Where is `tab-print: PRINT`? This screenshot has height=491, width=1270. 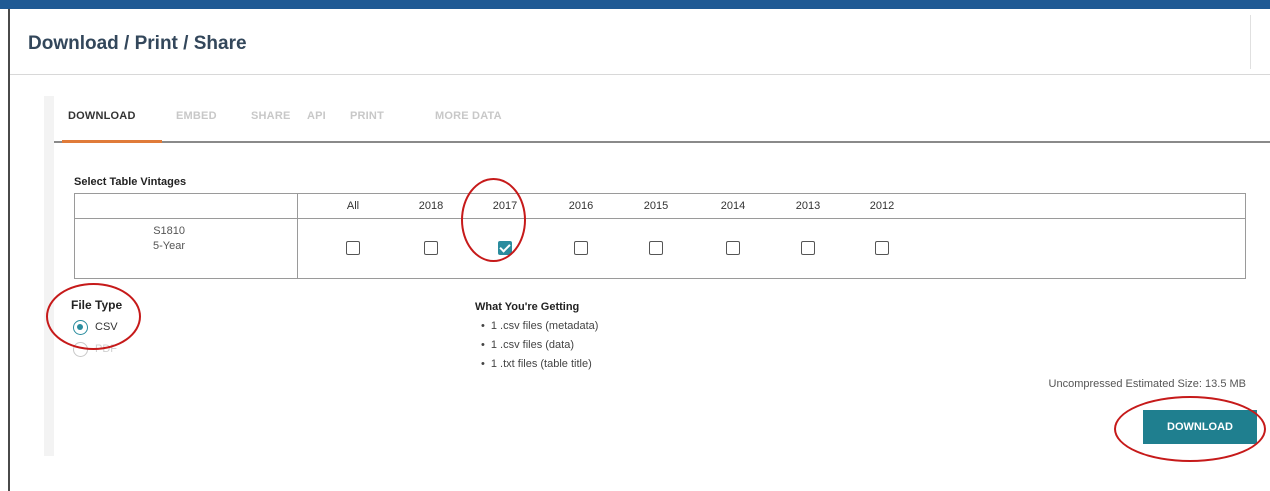
tab-print: PRINT is located at coordinates (367, 116).